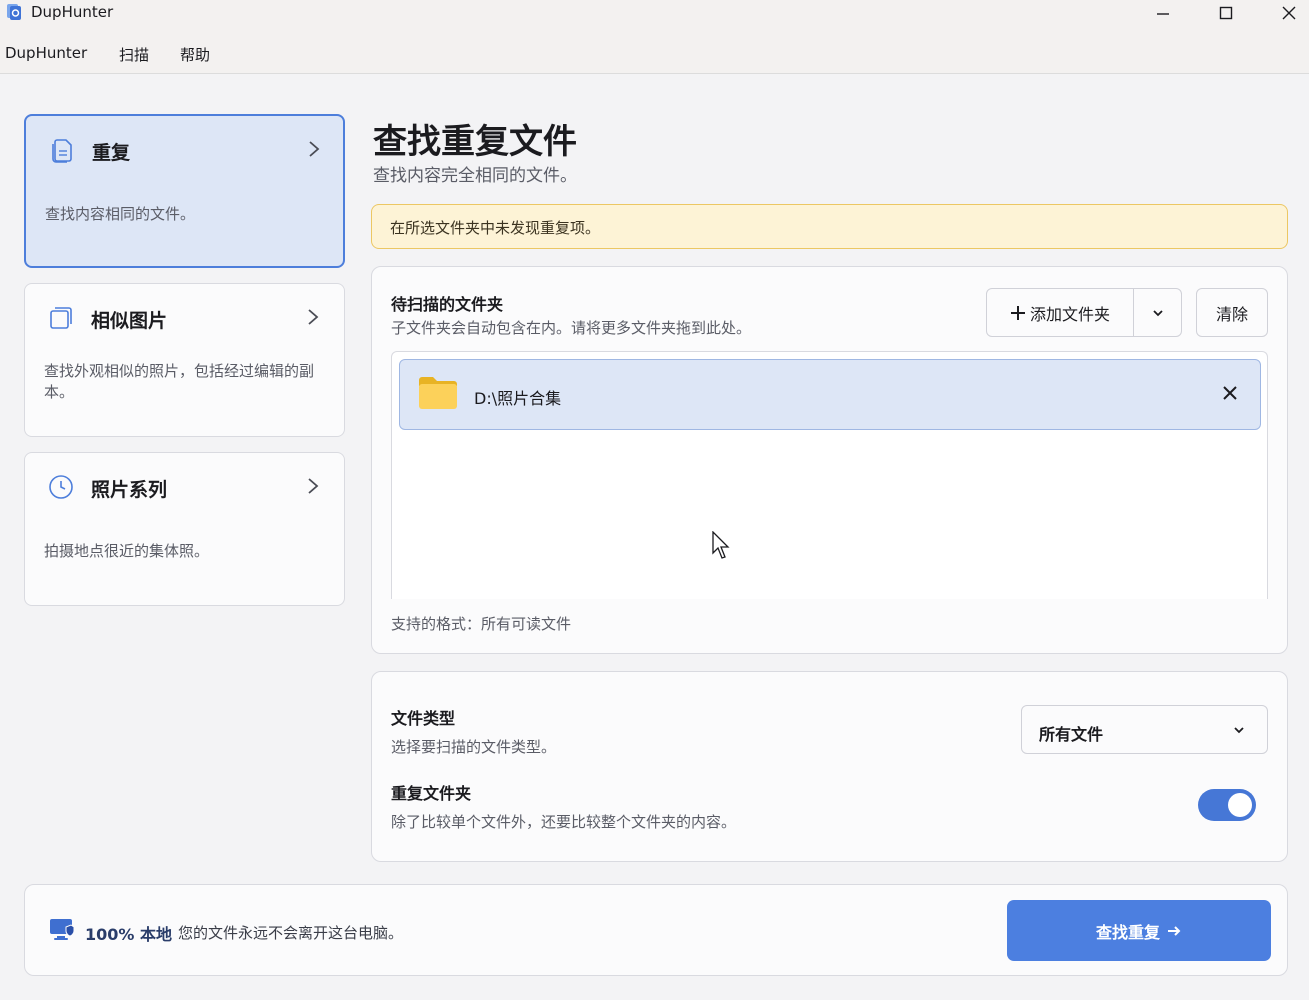  Describe the element at coordinates (654, 16) in the screenshot. I see `title-bar: DupHunter` at that location.